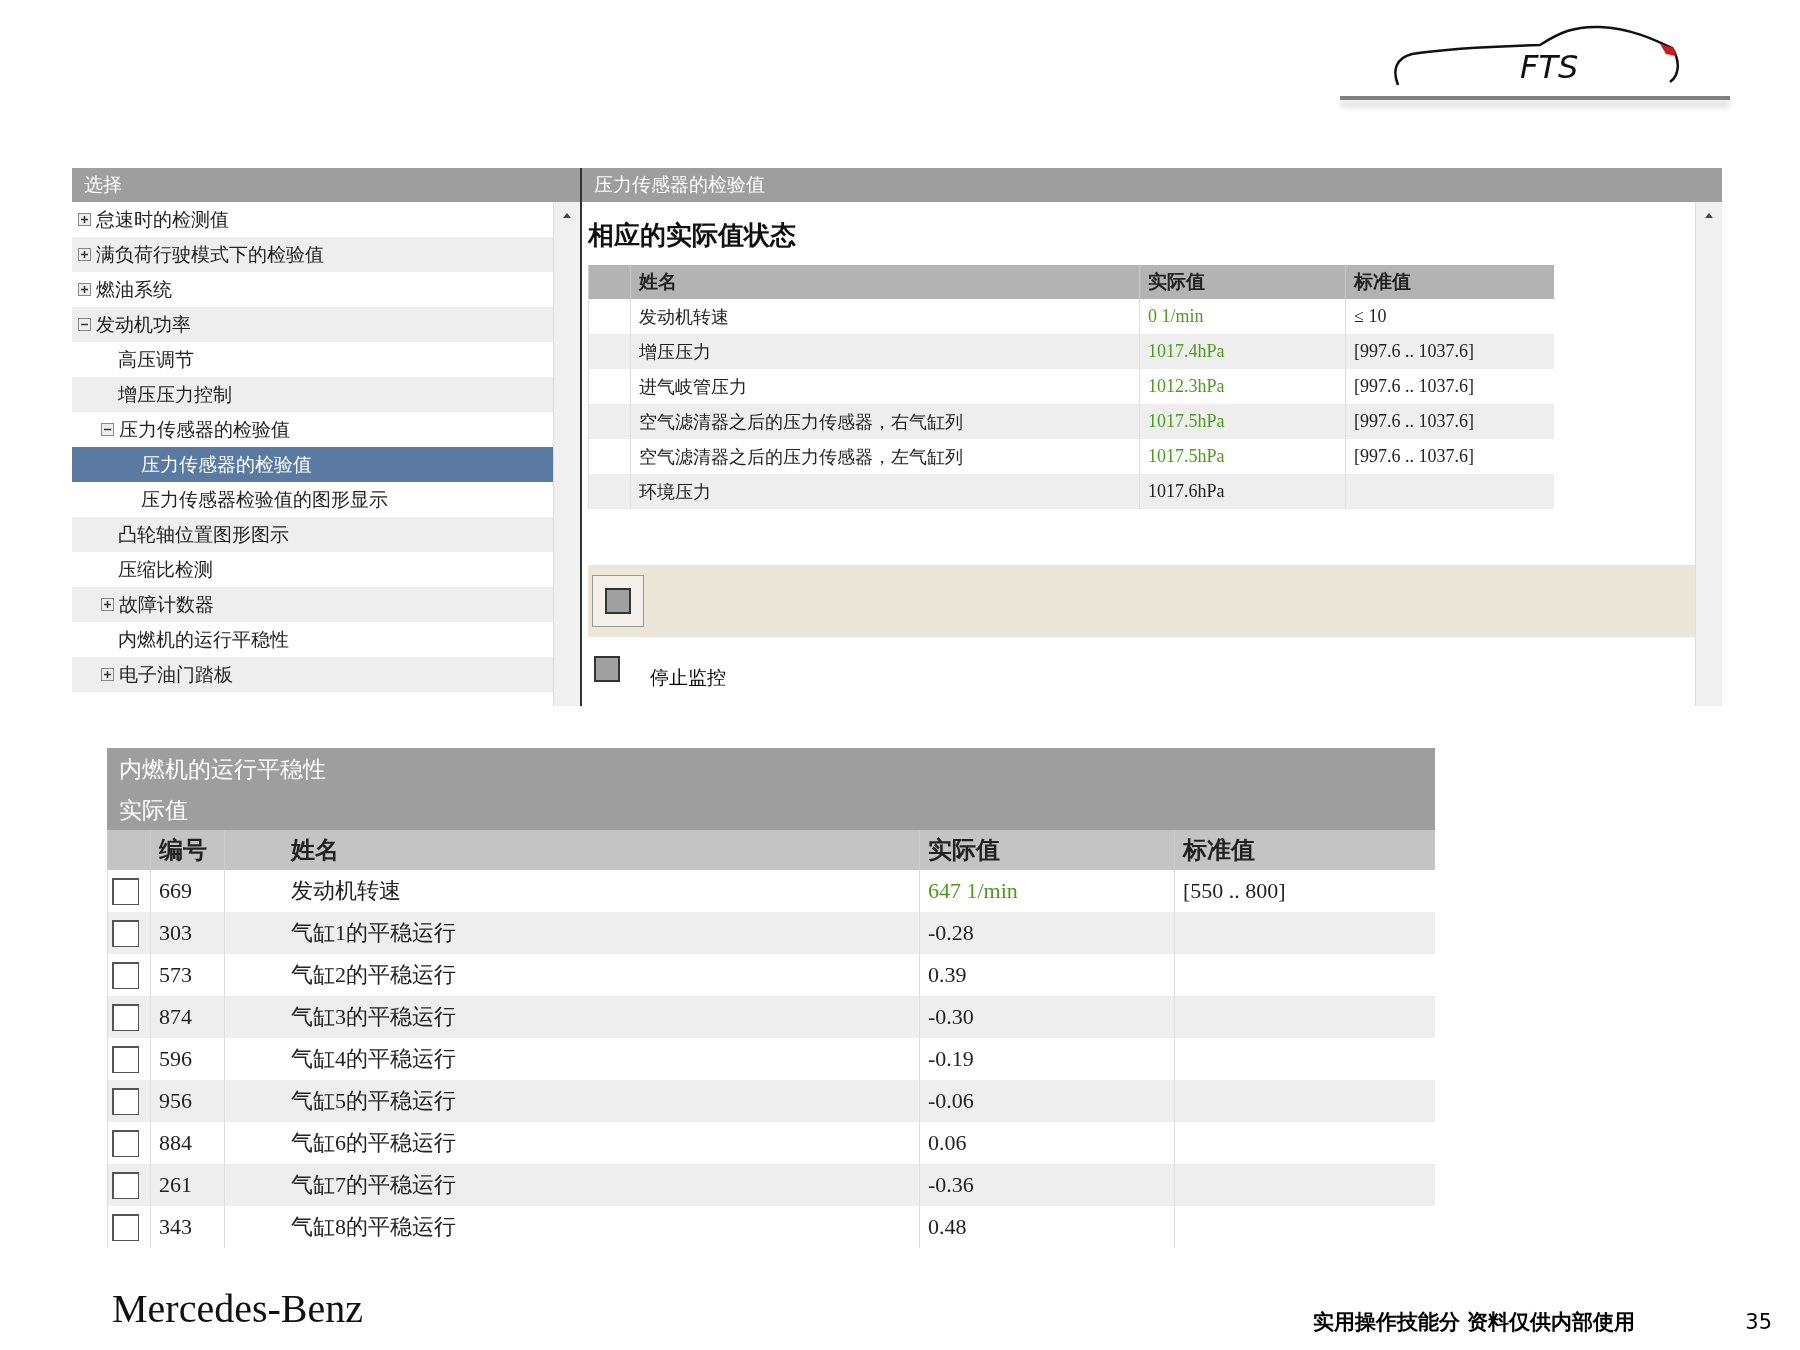  Describe the element at coordinates (187, 850) in the screenshot. I see `column-header: 编号` at that location.